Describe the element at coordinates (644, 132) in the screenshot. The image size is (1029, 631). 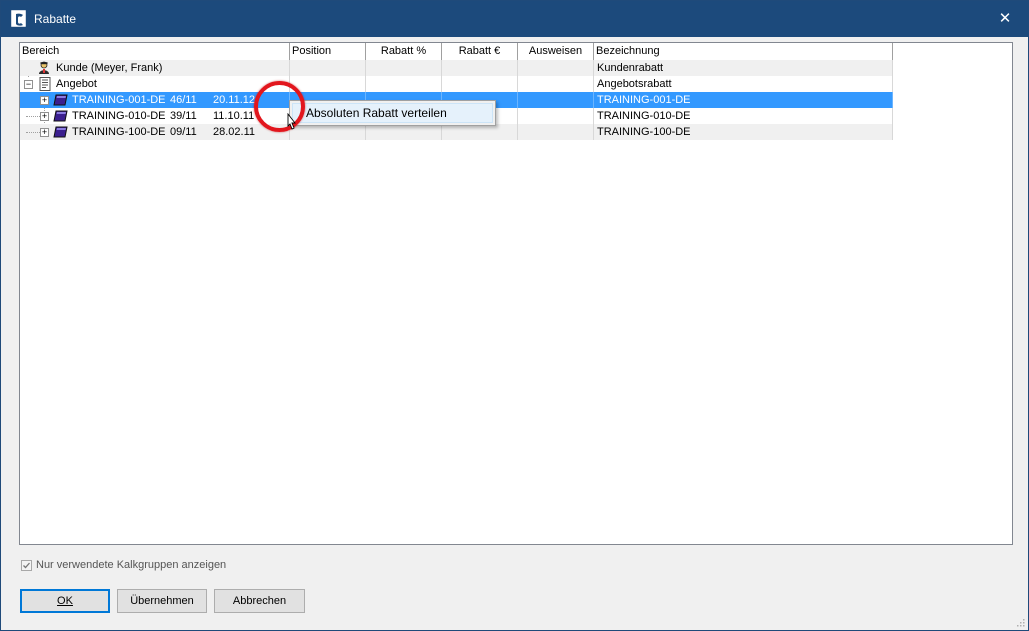
I see `row-bezeichnung: TRAINING-100-DE` at that location.